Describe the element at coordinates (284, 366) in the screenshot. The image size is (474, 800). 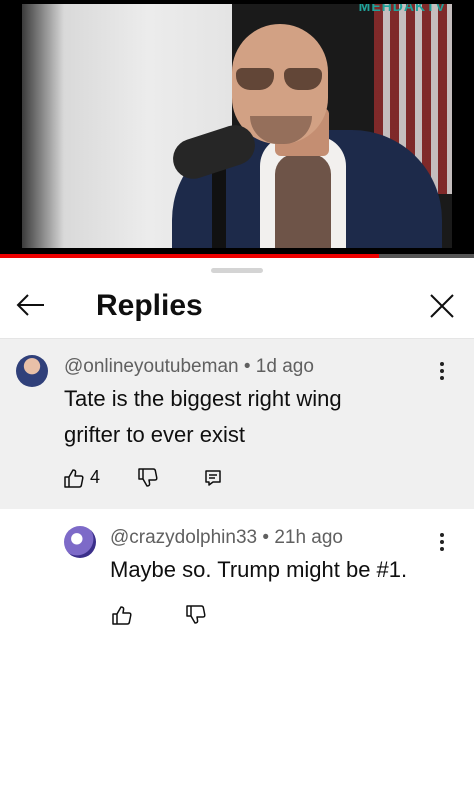
I see `comment-time: 1d ago` at that location.